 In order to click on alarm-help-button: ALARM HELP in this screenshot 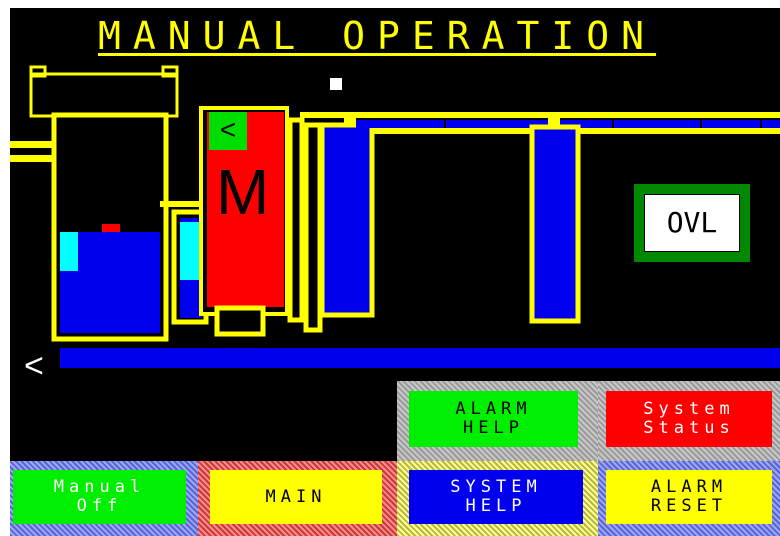, I will do `click(497, 421)`.